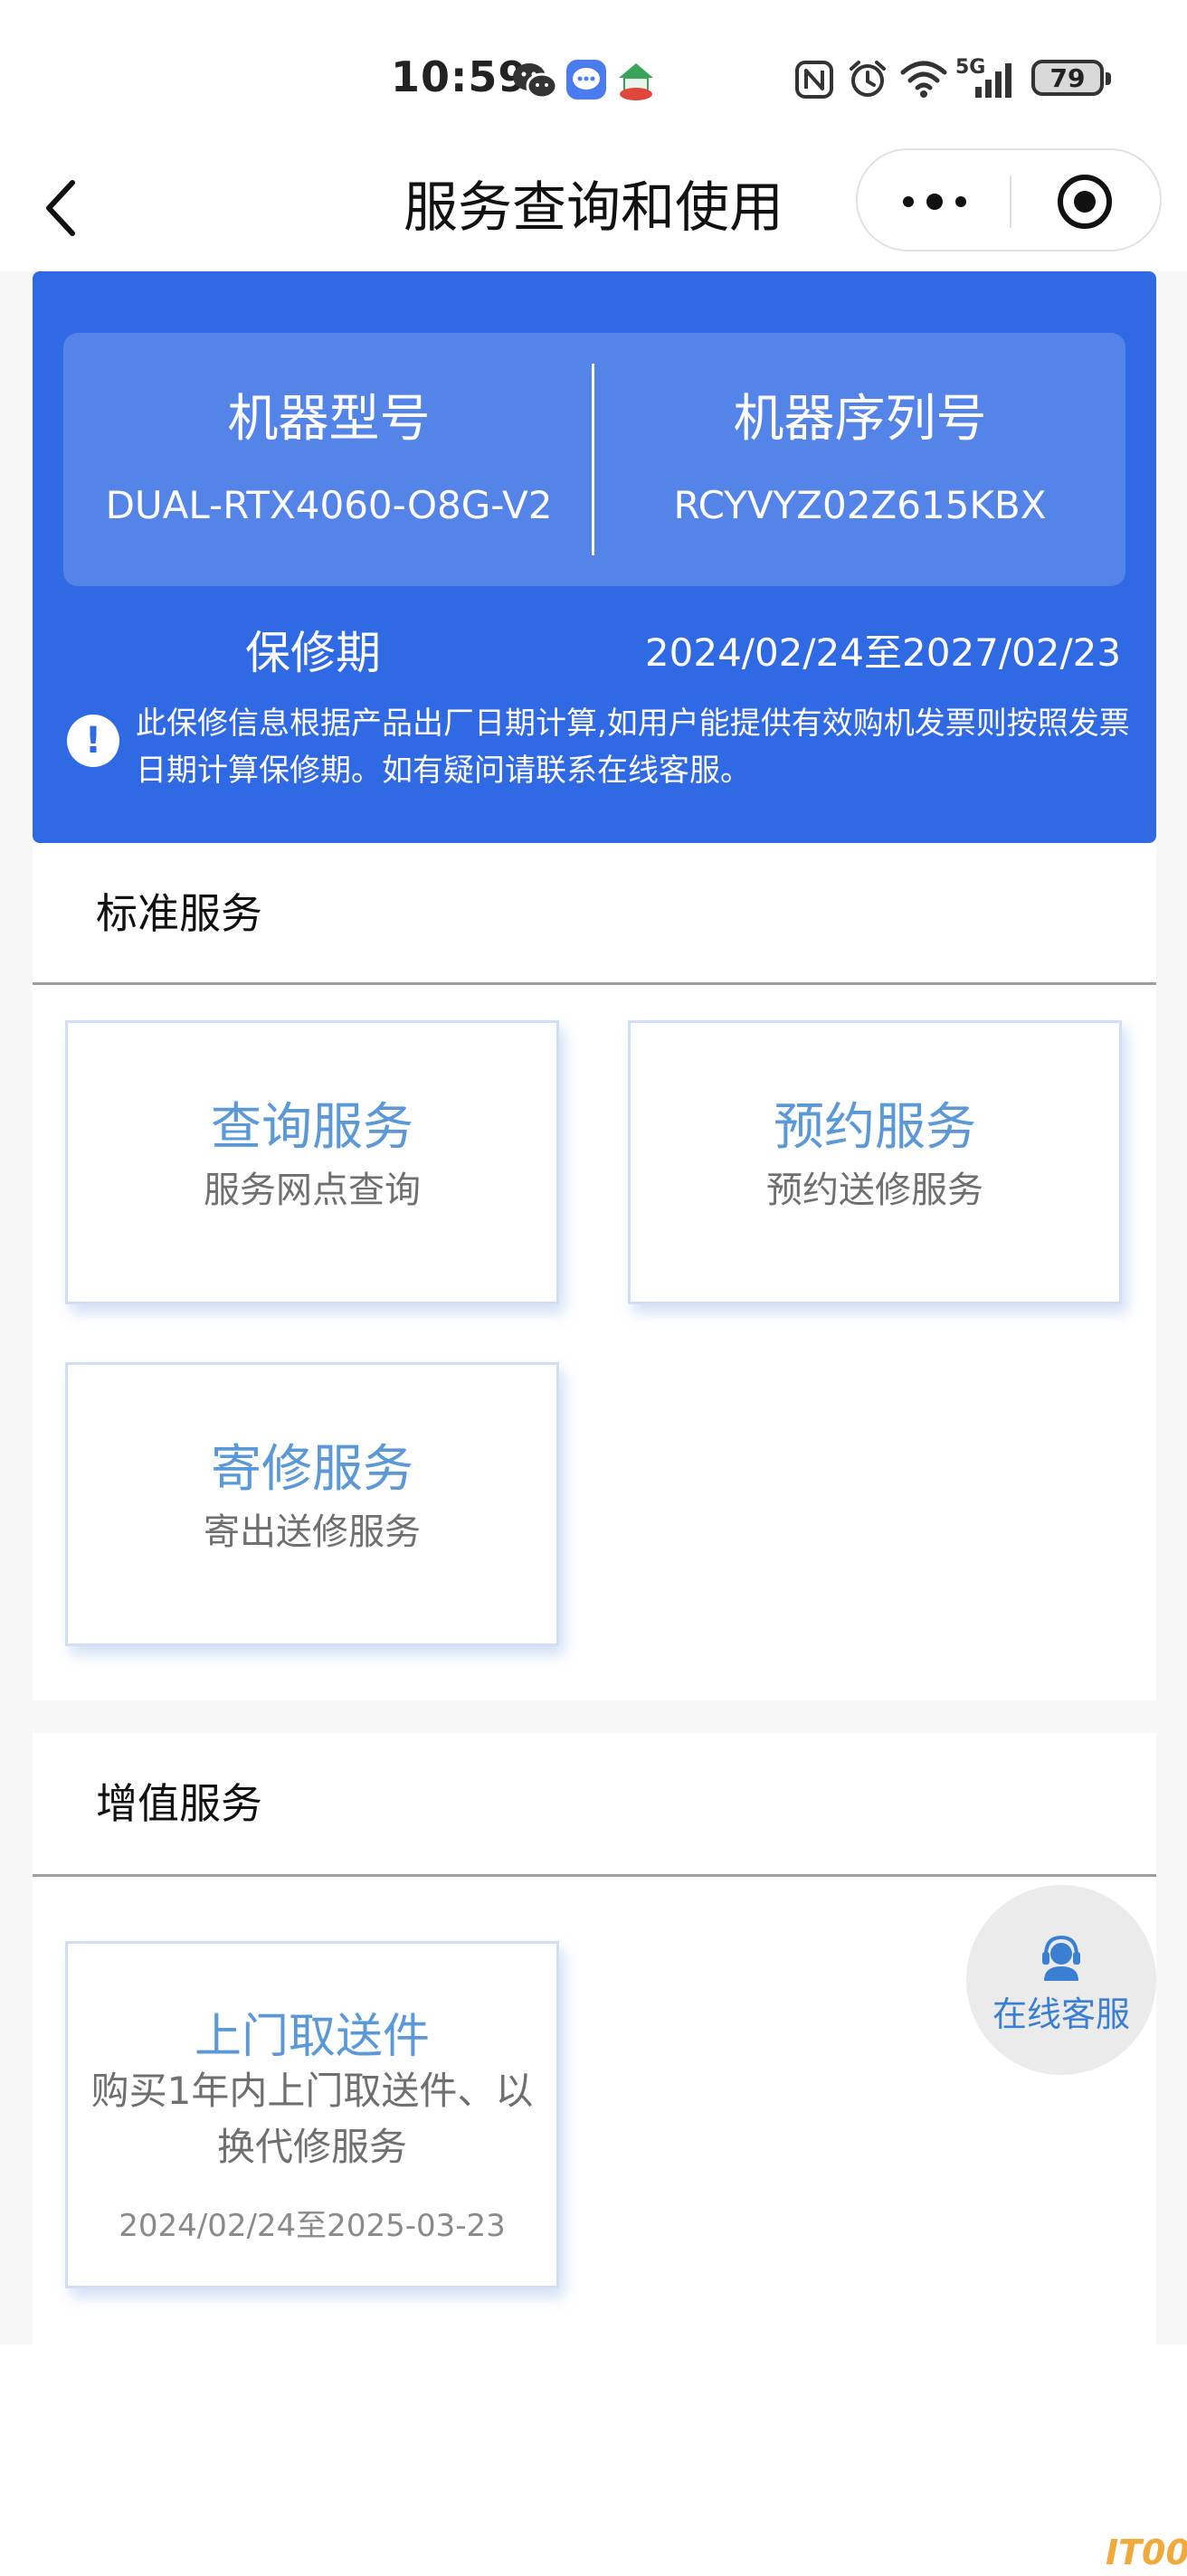 The width and height of the screenshot is (1187, 2576). Describe the element at coordinates (1061, 1958) in the screenshot. I see `customer-service-headset-icon` at that location.